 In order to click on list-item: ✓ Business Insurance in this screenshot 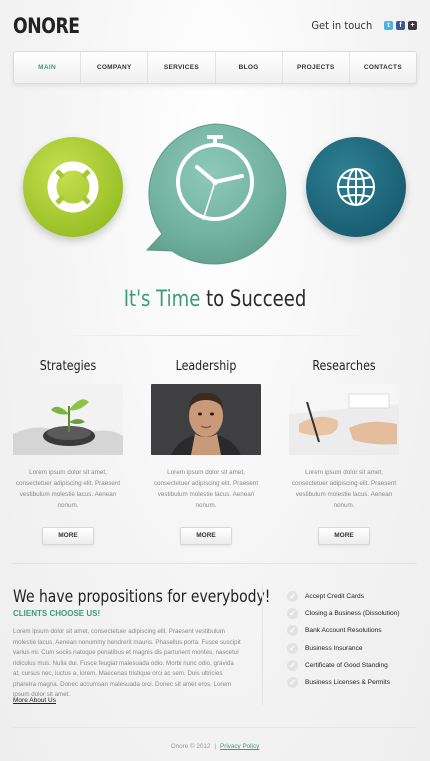, I will do `click(343, 648)`.